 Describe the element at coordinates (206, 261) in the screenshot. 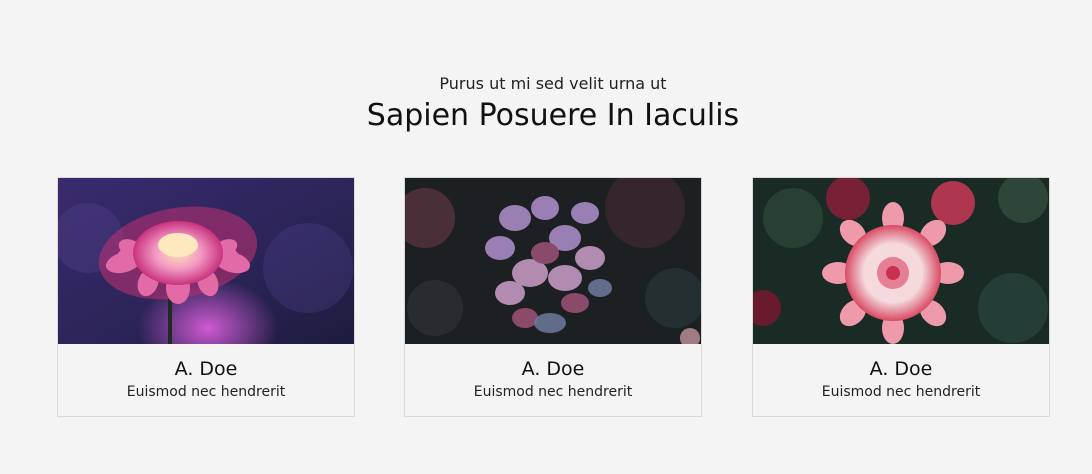

I see `pink-dahlia-photo` at that location.